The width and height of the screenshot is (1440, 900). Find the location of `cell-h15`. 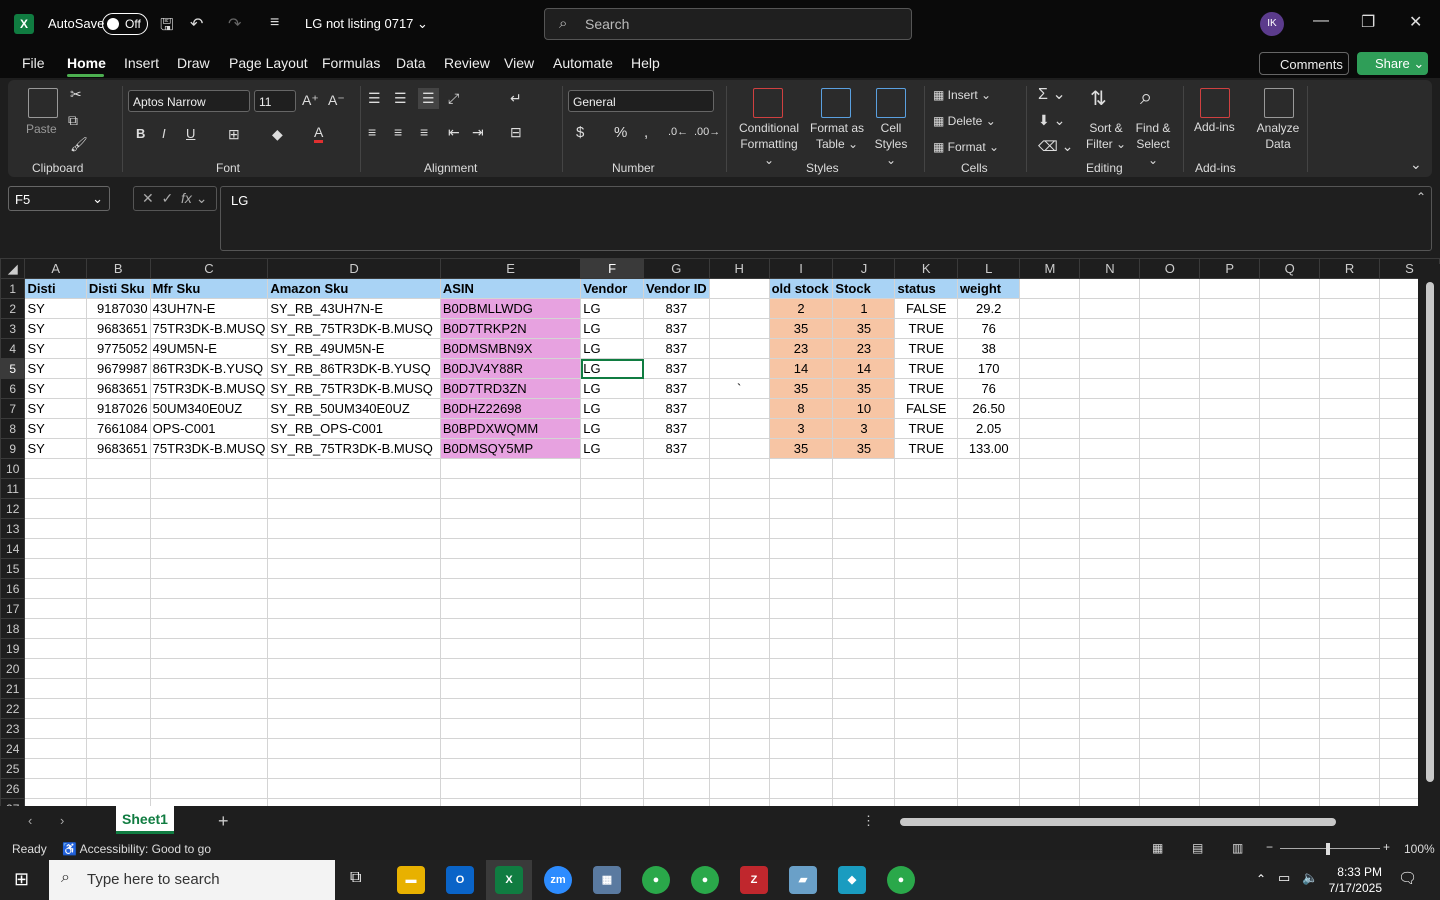

cell-h15 is located at coordinates (739, 568).